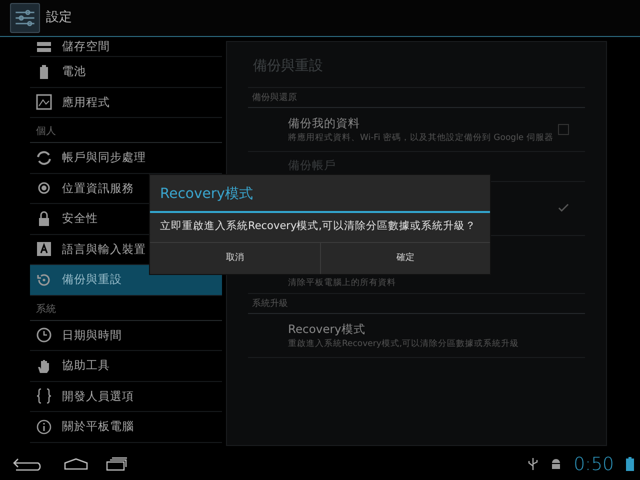 This screenshot has width=640, height=480. I want to click on clock-icon, so click(44, 335).